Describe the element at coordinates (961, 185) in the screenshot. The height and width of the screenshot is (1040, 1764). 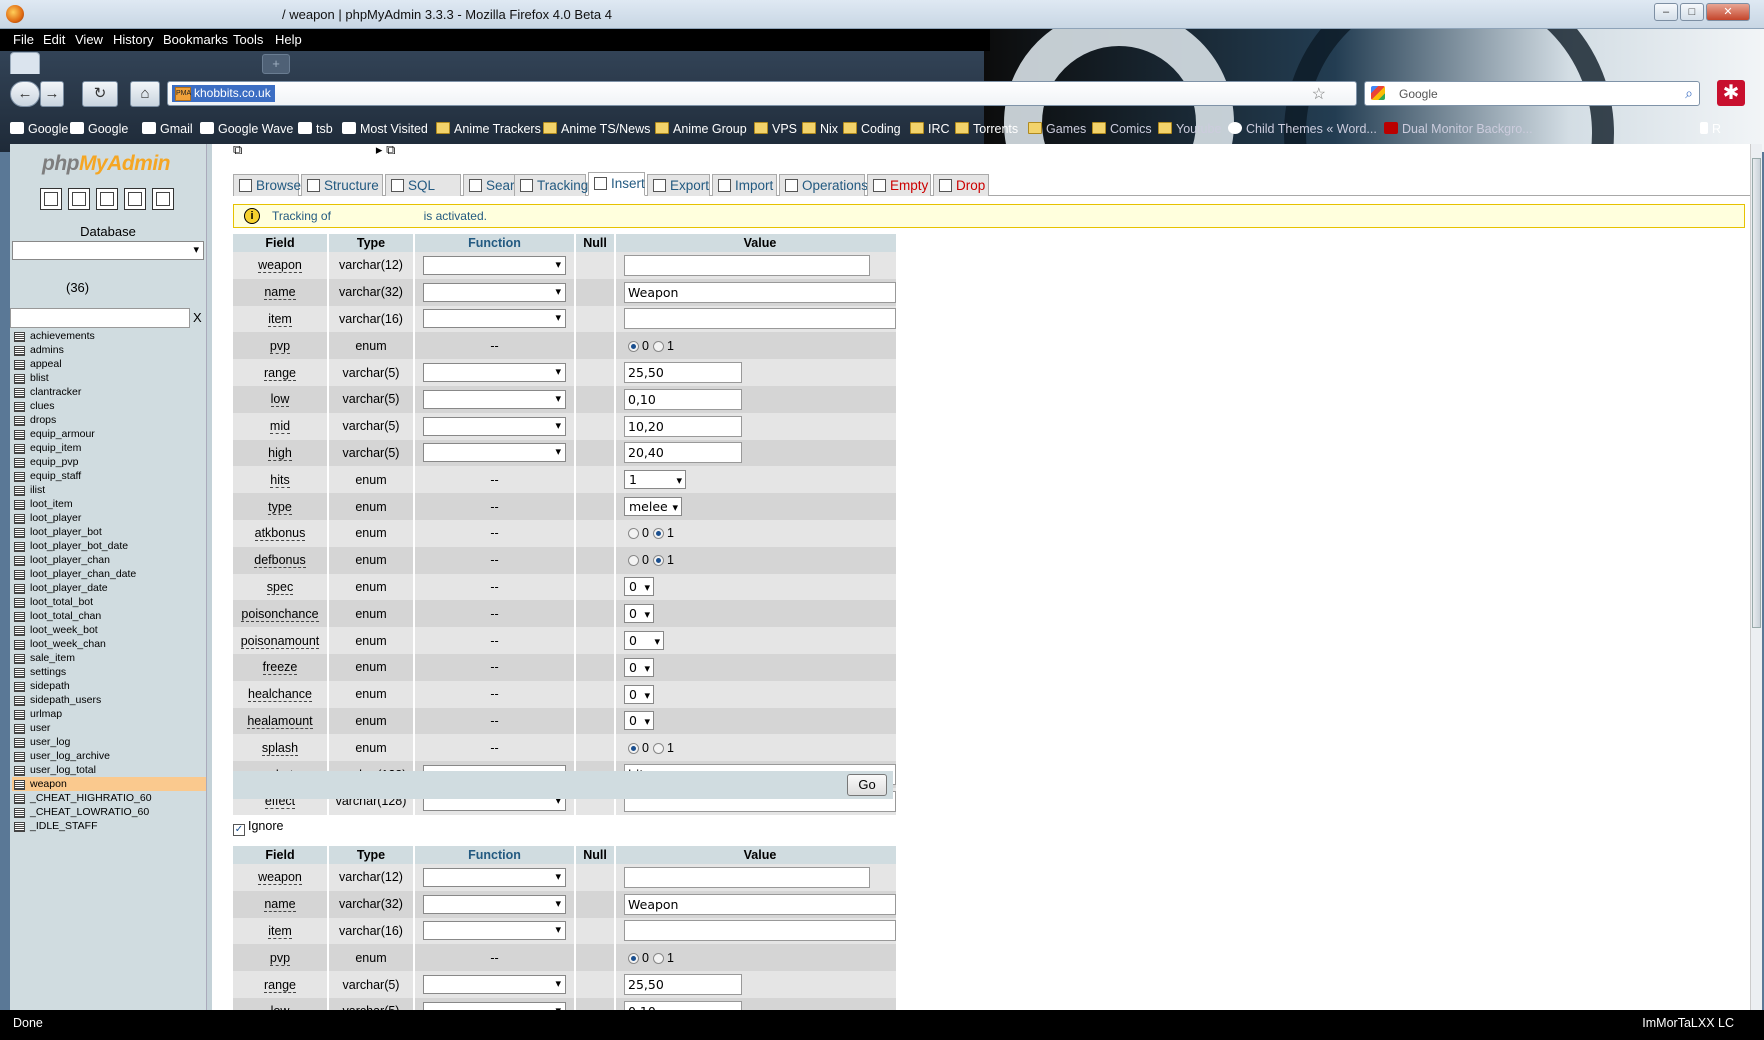
I see `tab-drop: Drop` at that location.